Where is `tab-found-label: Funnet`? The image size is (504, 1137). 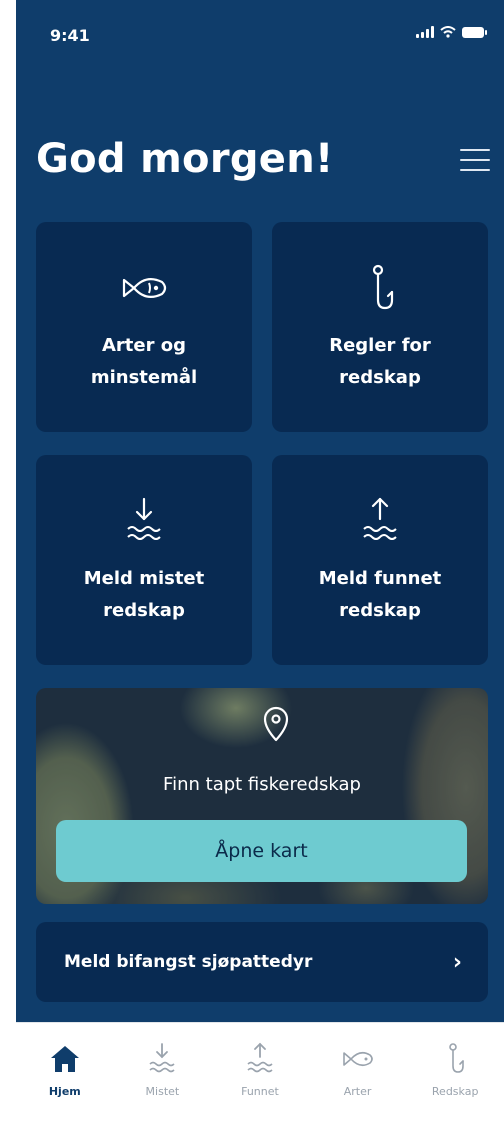 tab-found-label: Funnet is located at coordinates (260, 1091).